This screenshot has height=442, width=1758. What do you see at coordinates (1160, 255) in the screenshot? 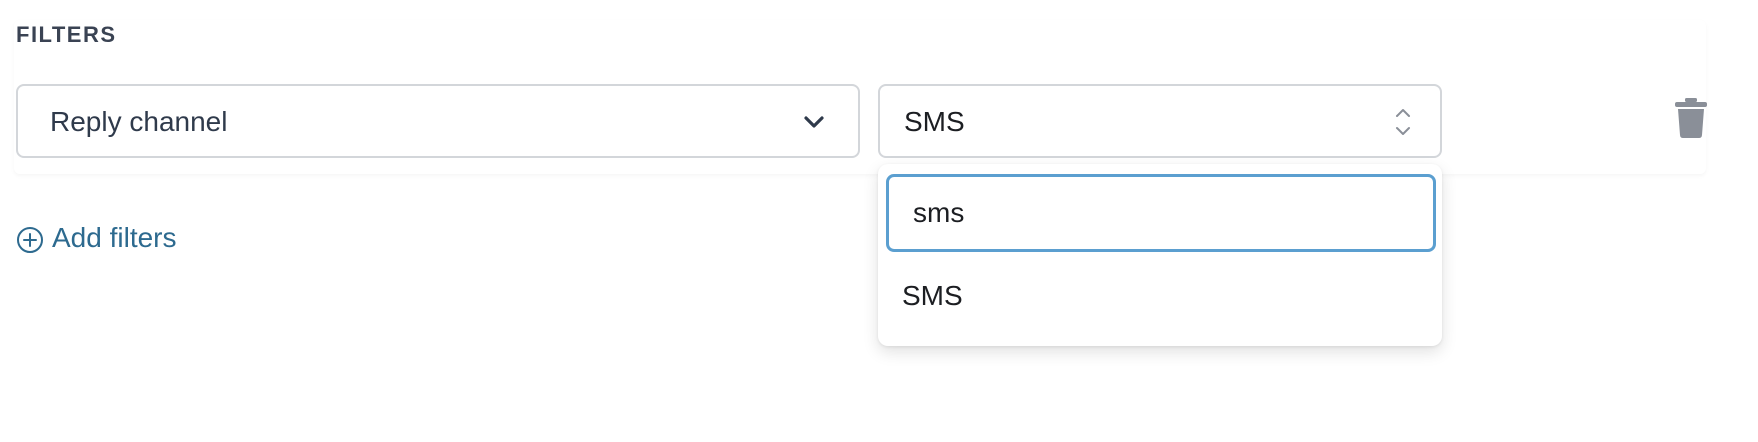
I see `value-dropdown: SMS` at bounding box center [1160, 255].